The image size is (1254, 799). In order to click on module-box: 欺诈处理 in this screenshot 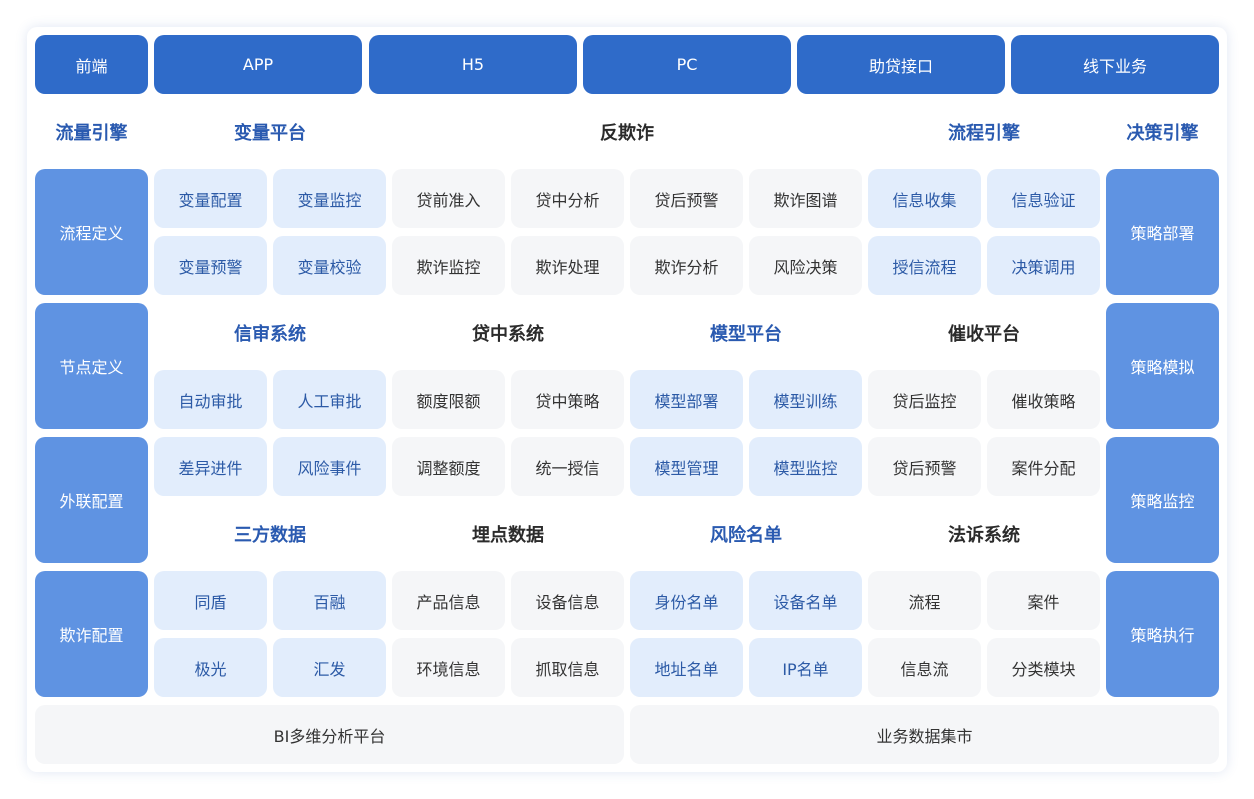, I will do `click(567, 265)`.